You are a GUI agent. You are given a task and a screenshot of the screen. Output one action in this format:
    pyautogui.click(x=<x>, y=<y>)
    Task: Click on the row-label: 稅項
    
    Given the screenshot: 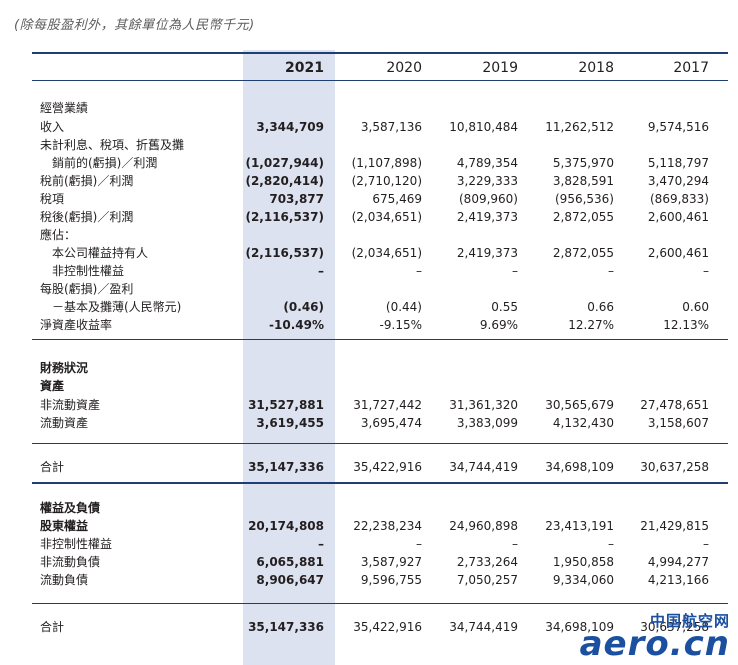 What is the action you would take?
    pyautogui.click(x=52, y=199)
    